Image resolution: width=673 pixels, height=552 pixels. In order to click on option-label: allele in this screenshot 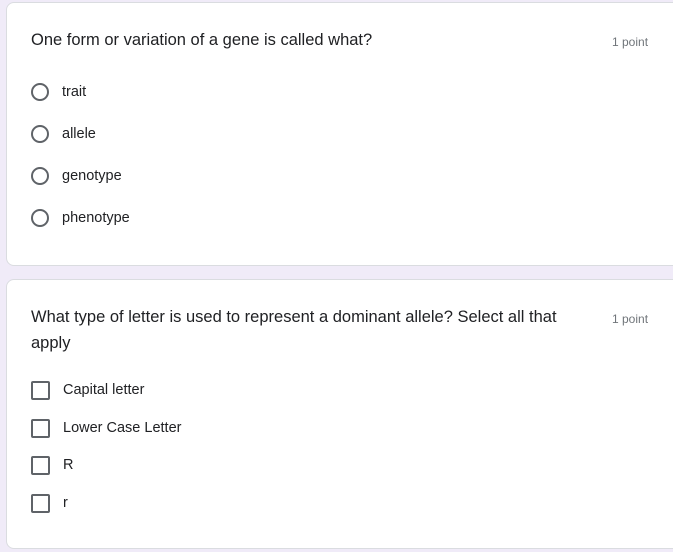, I will do `click(79, 134)`.